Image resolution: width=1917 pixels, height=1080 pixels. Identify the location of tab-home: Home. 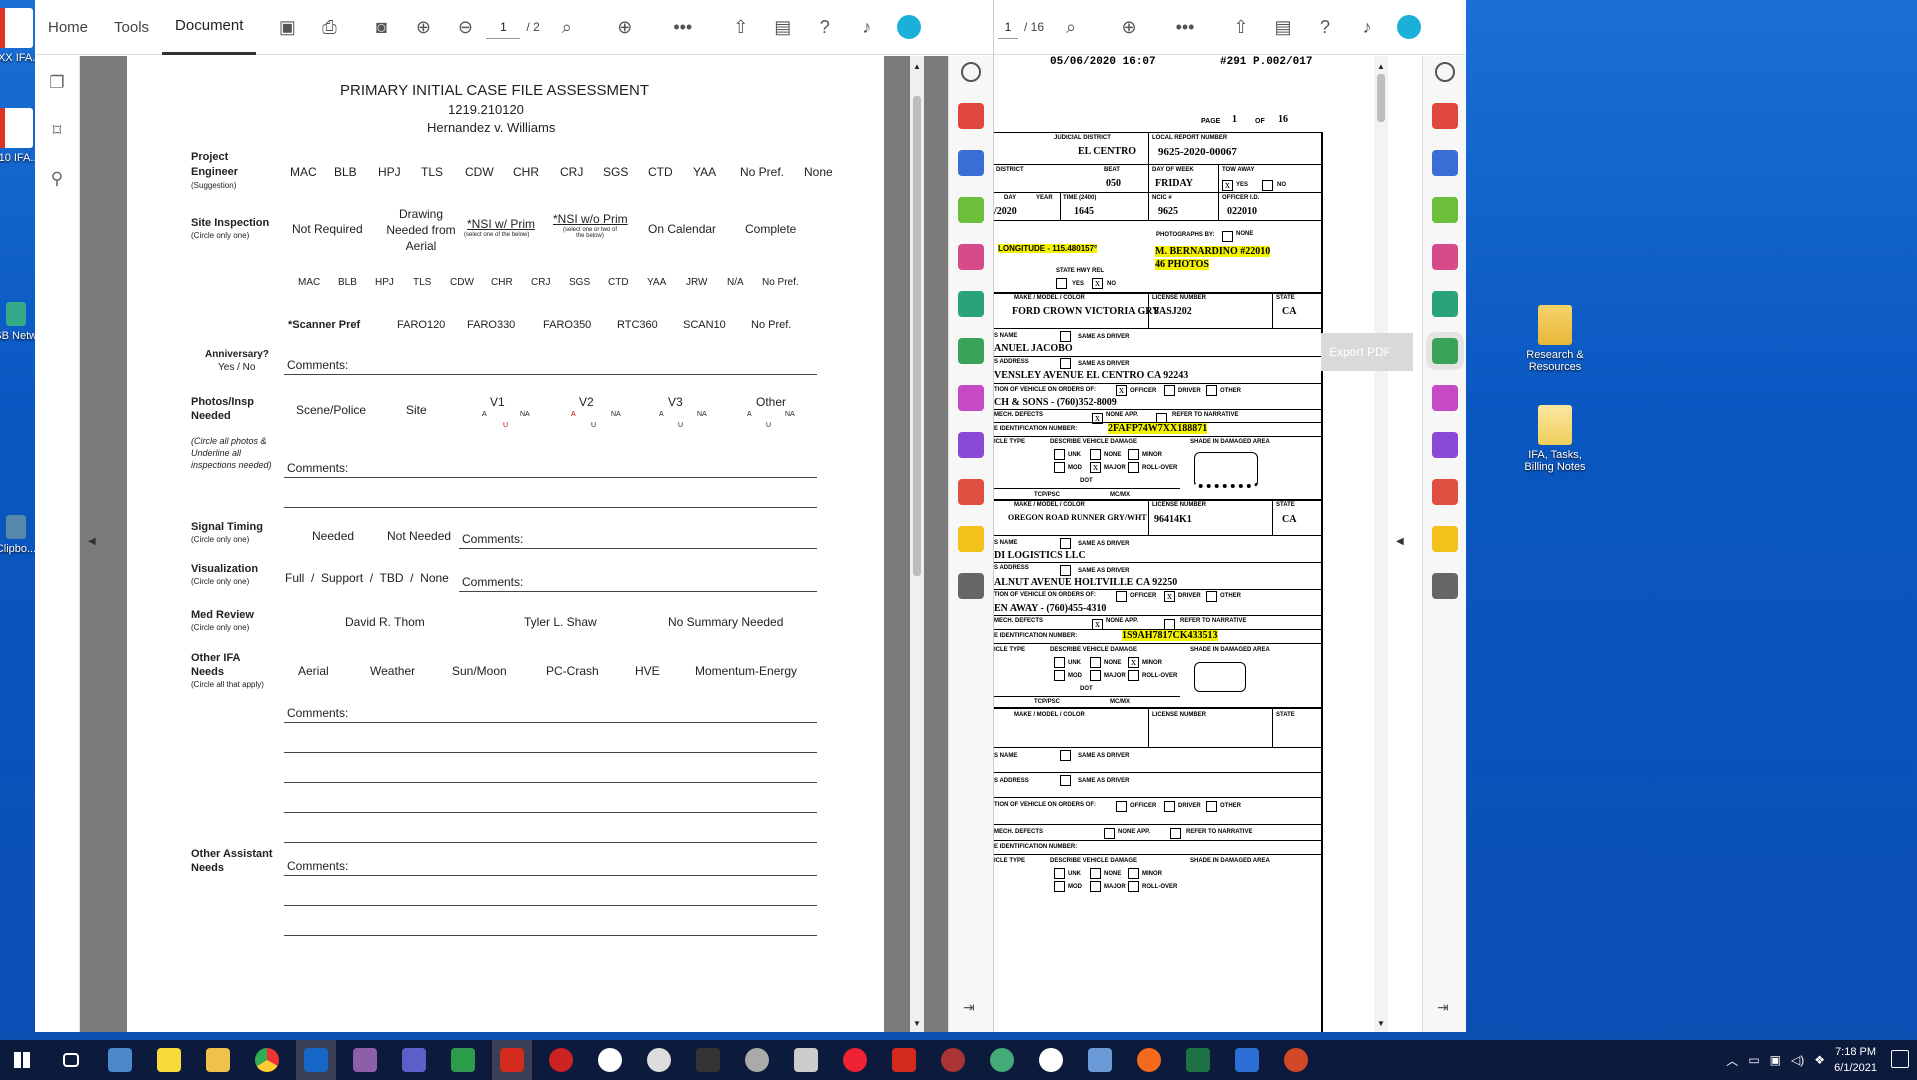
(68, 27).